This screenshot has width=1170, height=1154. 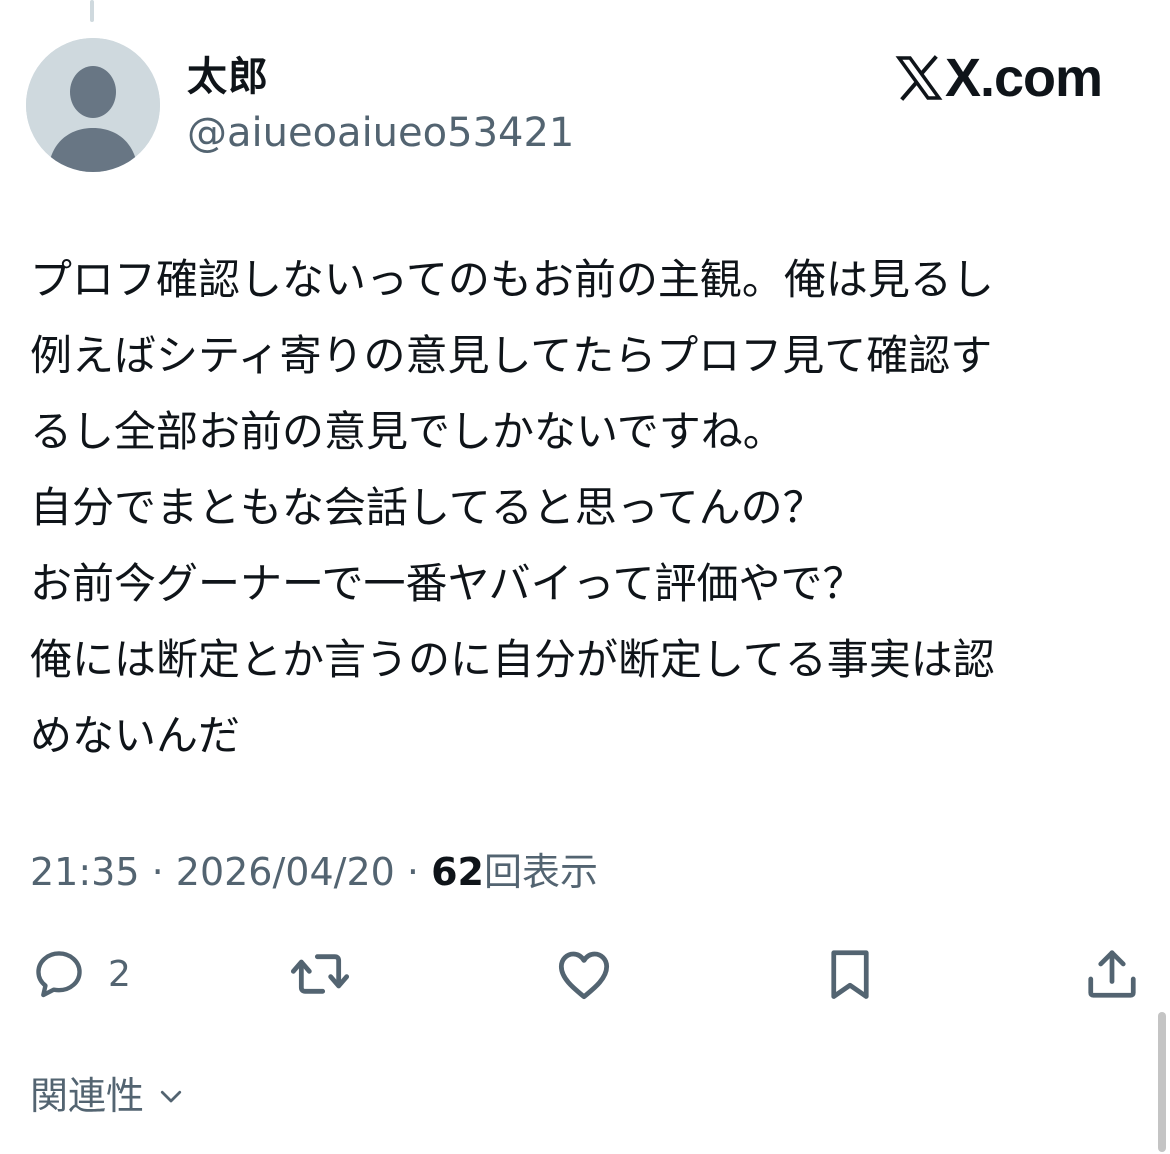 I want to click on tweet-date: 2026/04/20, so click(x=285, y=872).